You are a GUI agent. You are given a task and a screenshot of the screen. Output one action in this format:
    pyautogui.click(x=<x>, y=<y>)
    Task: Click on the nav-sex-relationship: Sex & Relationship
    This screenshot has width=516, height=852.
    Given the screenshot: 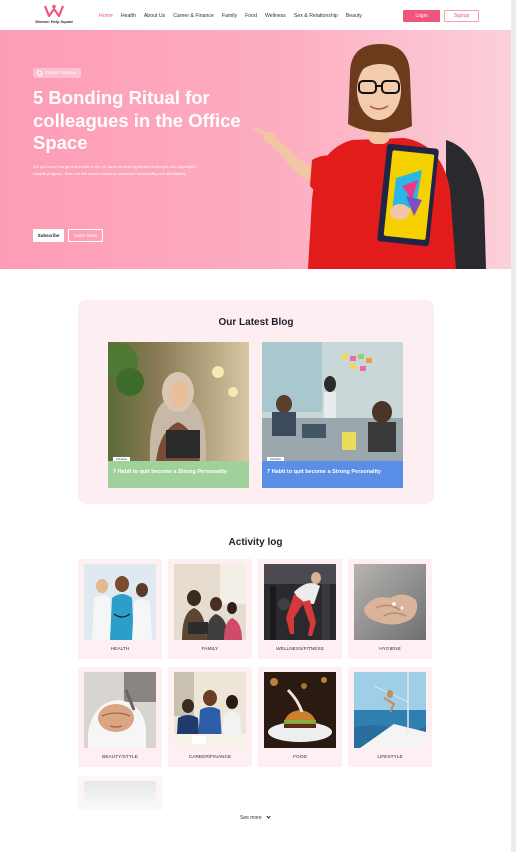 What is the action you would take?
    pyautogui.click(x=316, y=16)
    